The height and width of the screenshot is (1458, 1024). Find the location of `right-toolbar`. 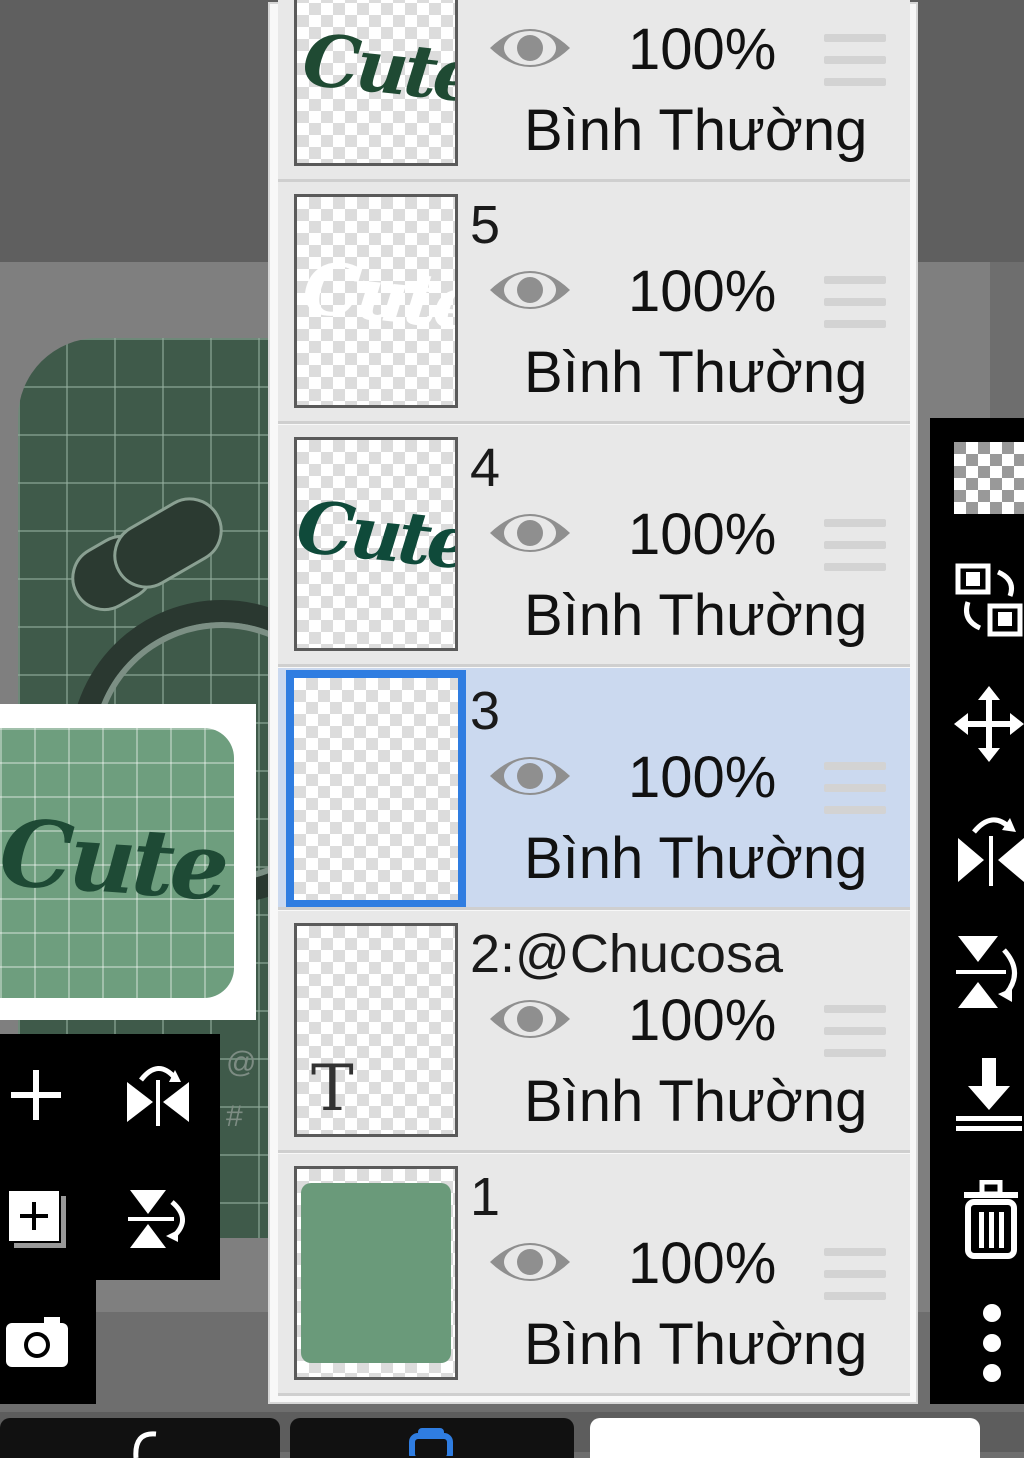

right-toolbar is located at coordinates (977, 911).